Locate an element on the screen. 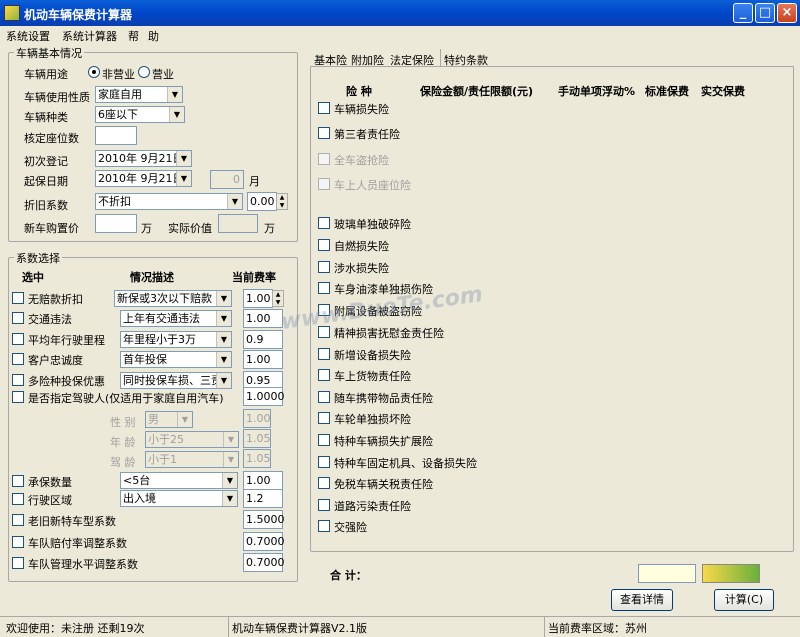  coef-row-select: 年里程小于3万 ▼ is located at coordinates (176, 339).